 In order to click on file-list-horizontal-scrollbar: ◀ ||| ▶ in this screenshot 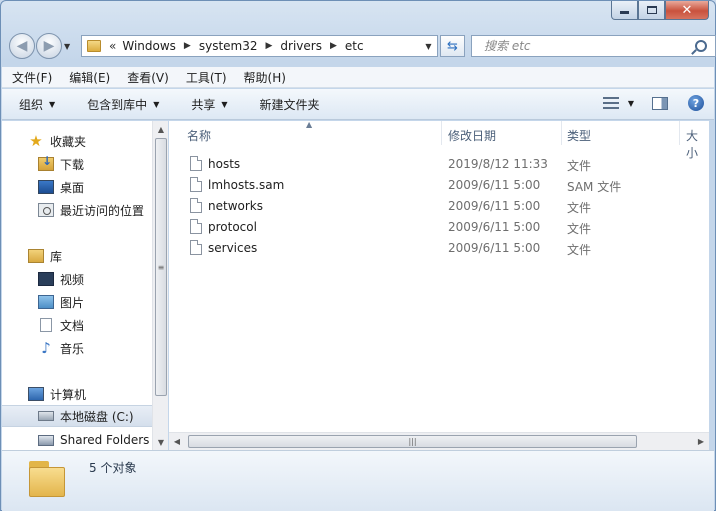, I will do `click(439, 441)`.